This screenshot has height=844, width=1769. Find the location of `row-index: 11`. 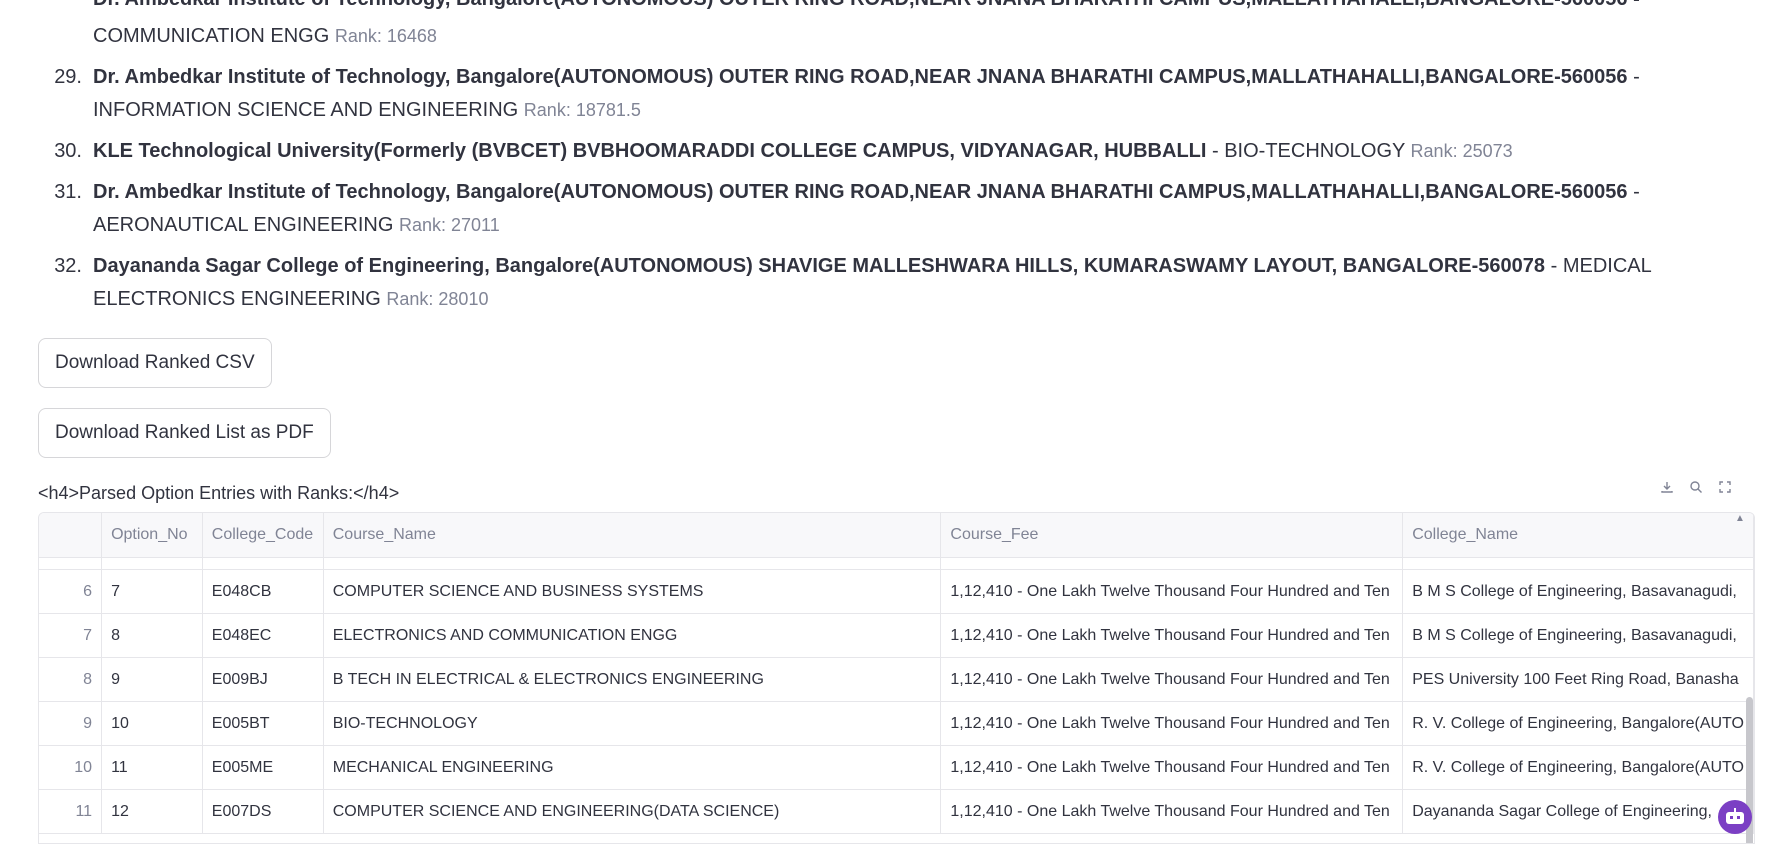

row-index: 11 is located at coordinates (71, 811).